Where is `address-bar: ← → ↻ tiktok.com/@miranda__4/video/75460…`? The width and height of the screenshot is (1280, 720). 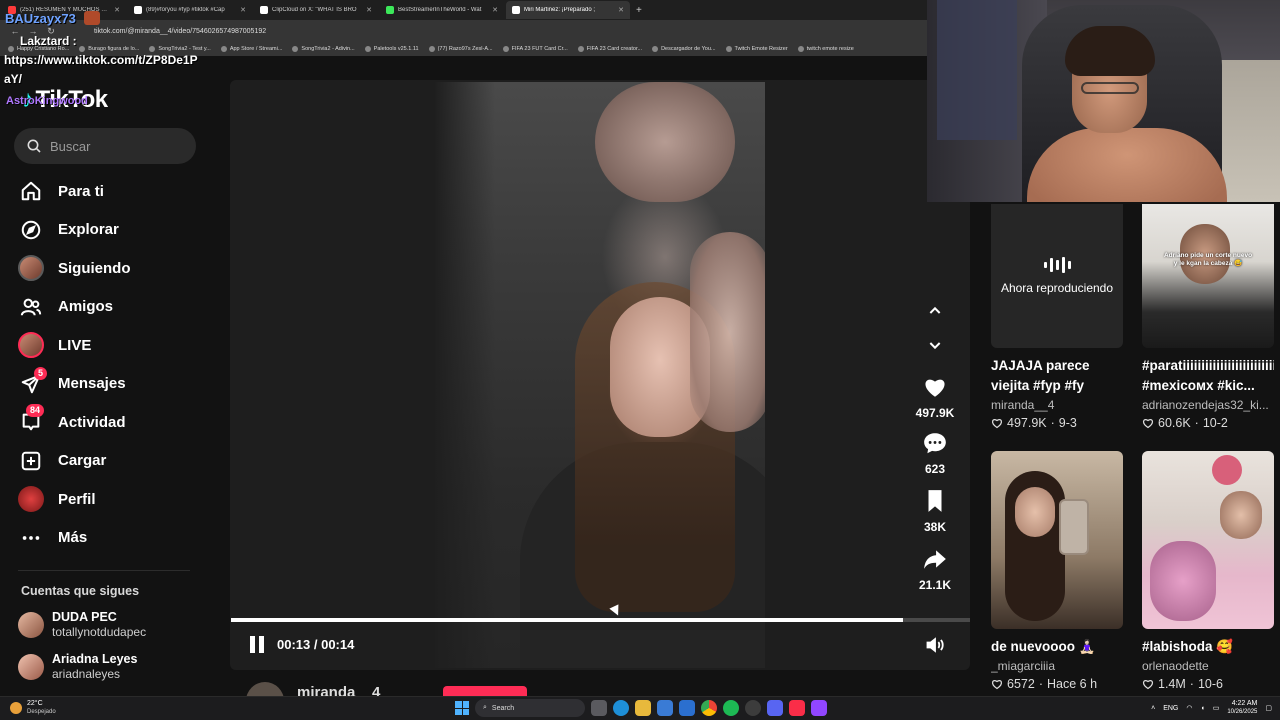
address-bar: ← → ↻ tiktok.com/@miranda__4/video/75460… is located at coordinates (465, 31).